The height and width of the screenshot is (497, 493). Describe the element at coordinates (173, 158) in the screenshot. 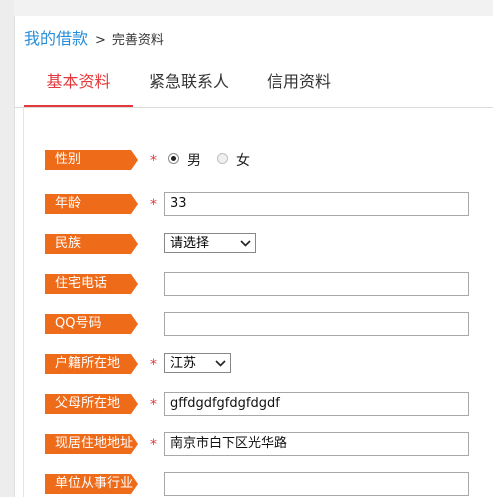

I see `radio-checked-icon` at that location.